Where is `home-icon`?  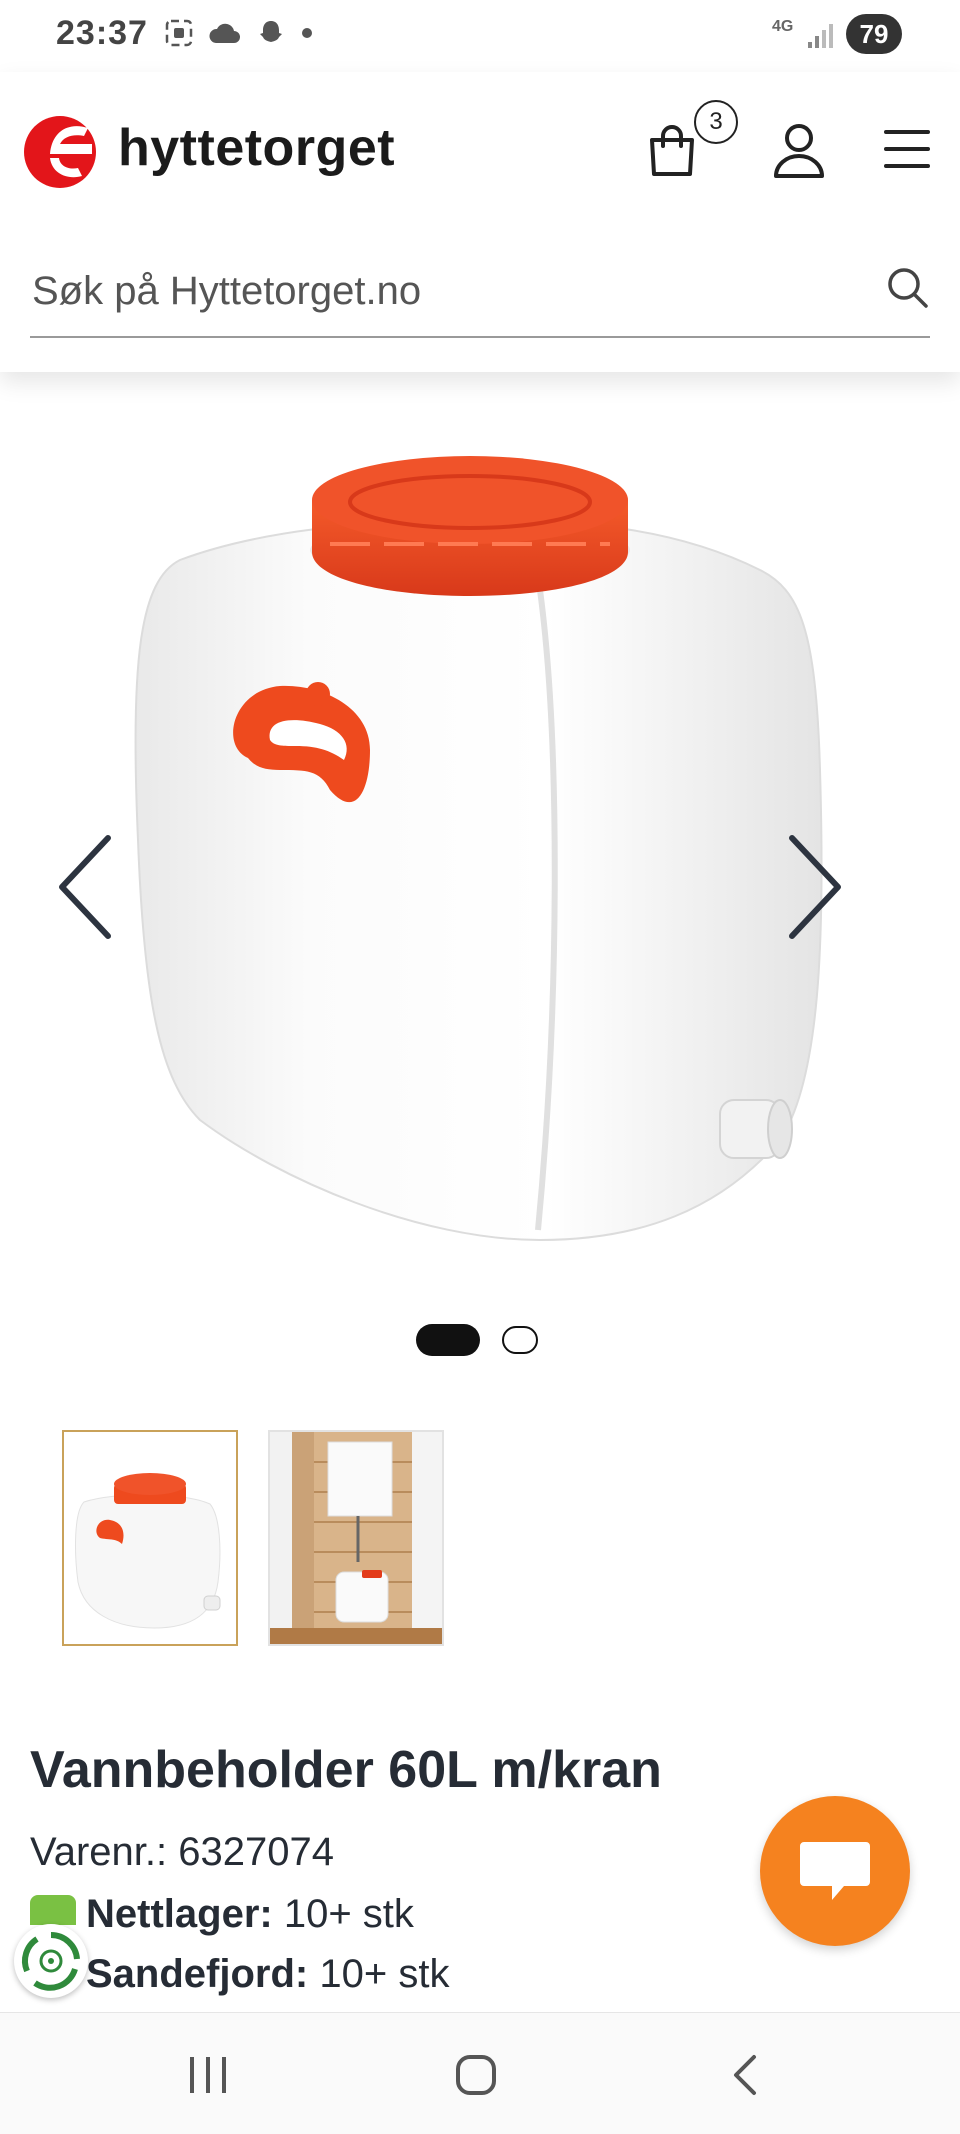 home-icon is located at coordinates (476, 2075).